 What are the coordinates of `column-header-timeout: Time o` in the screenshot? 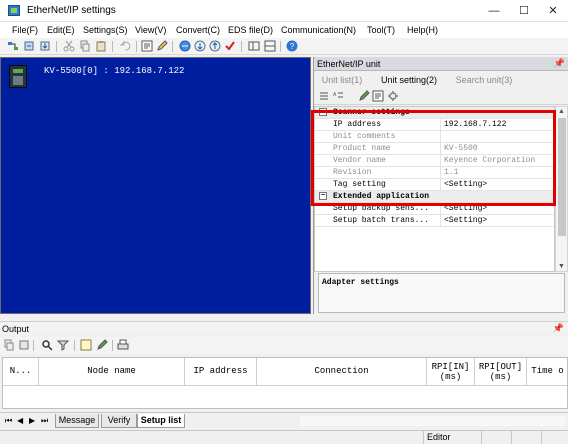 It's located at (547, 372).